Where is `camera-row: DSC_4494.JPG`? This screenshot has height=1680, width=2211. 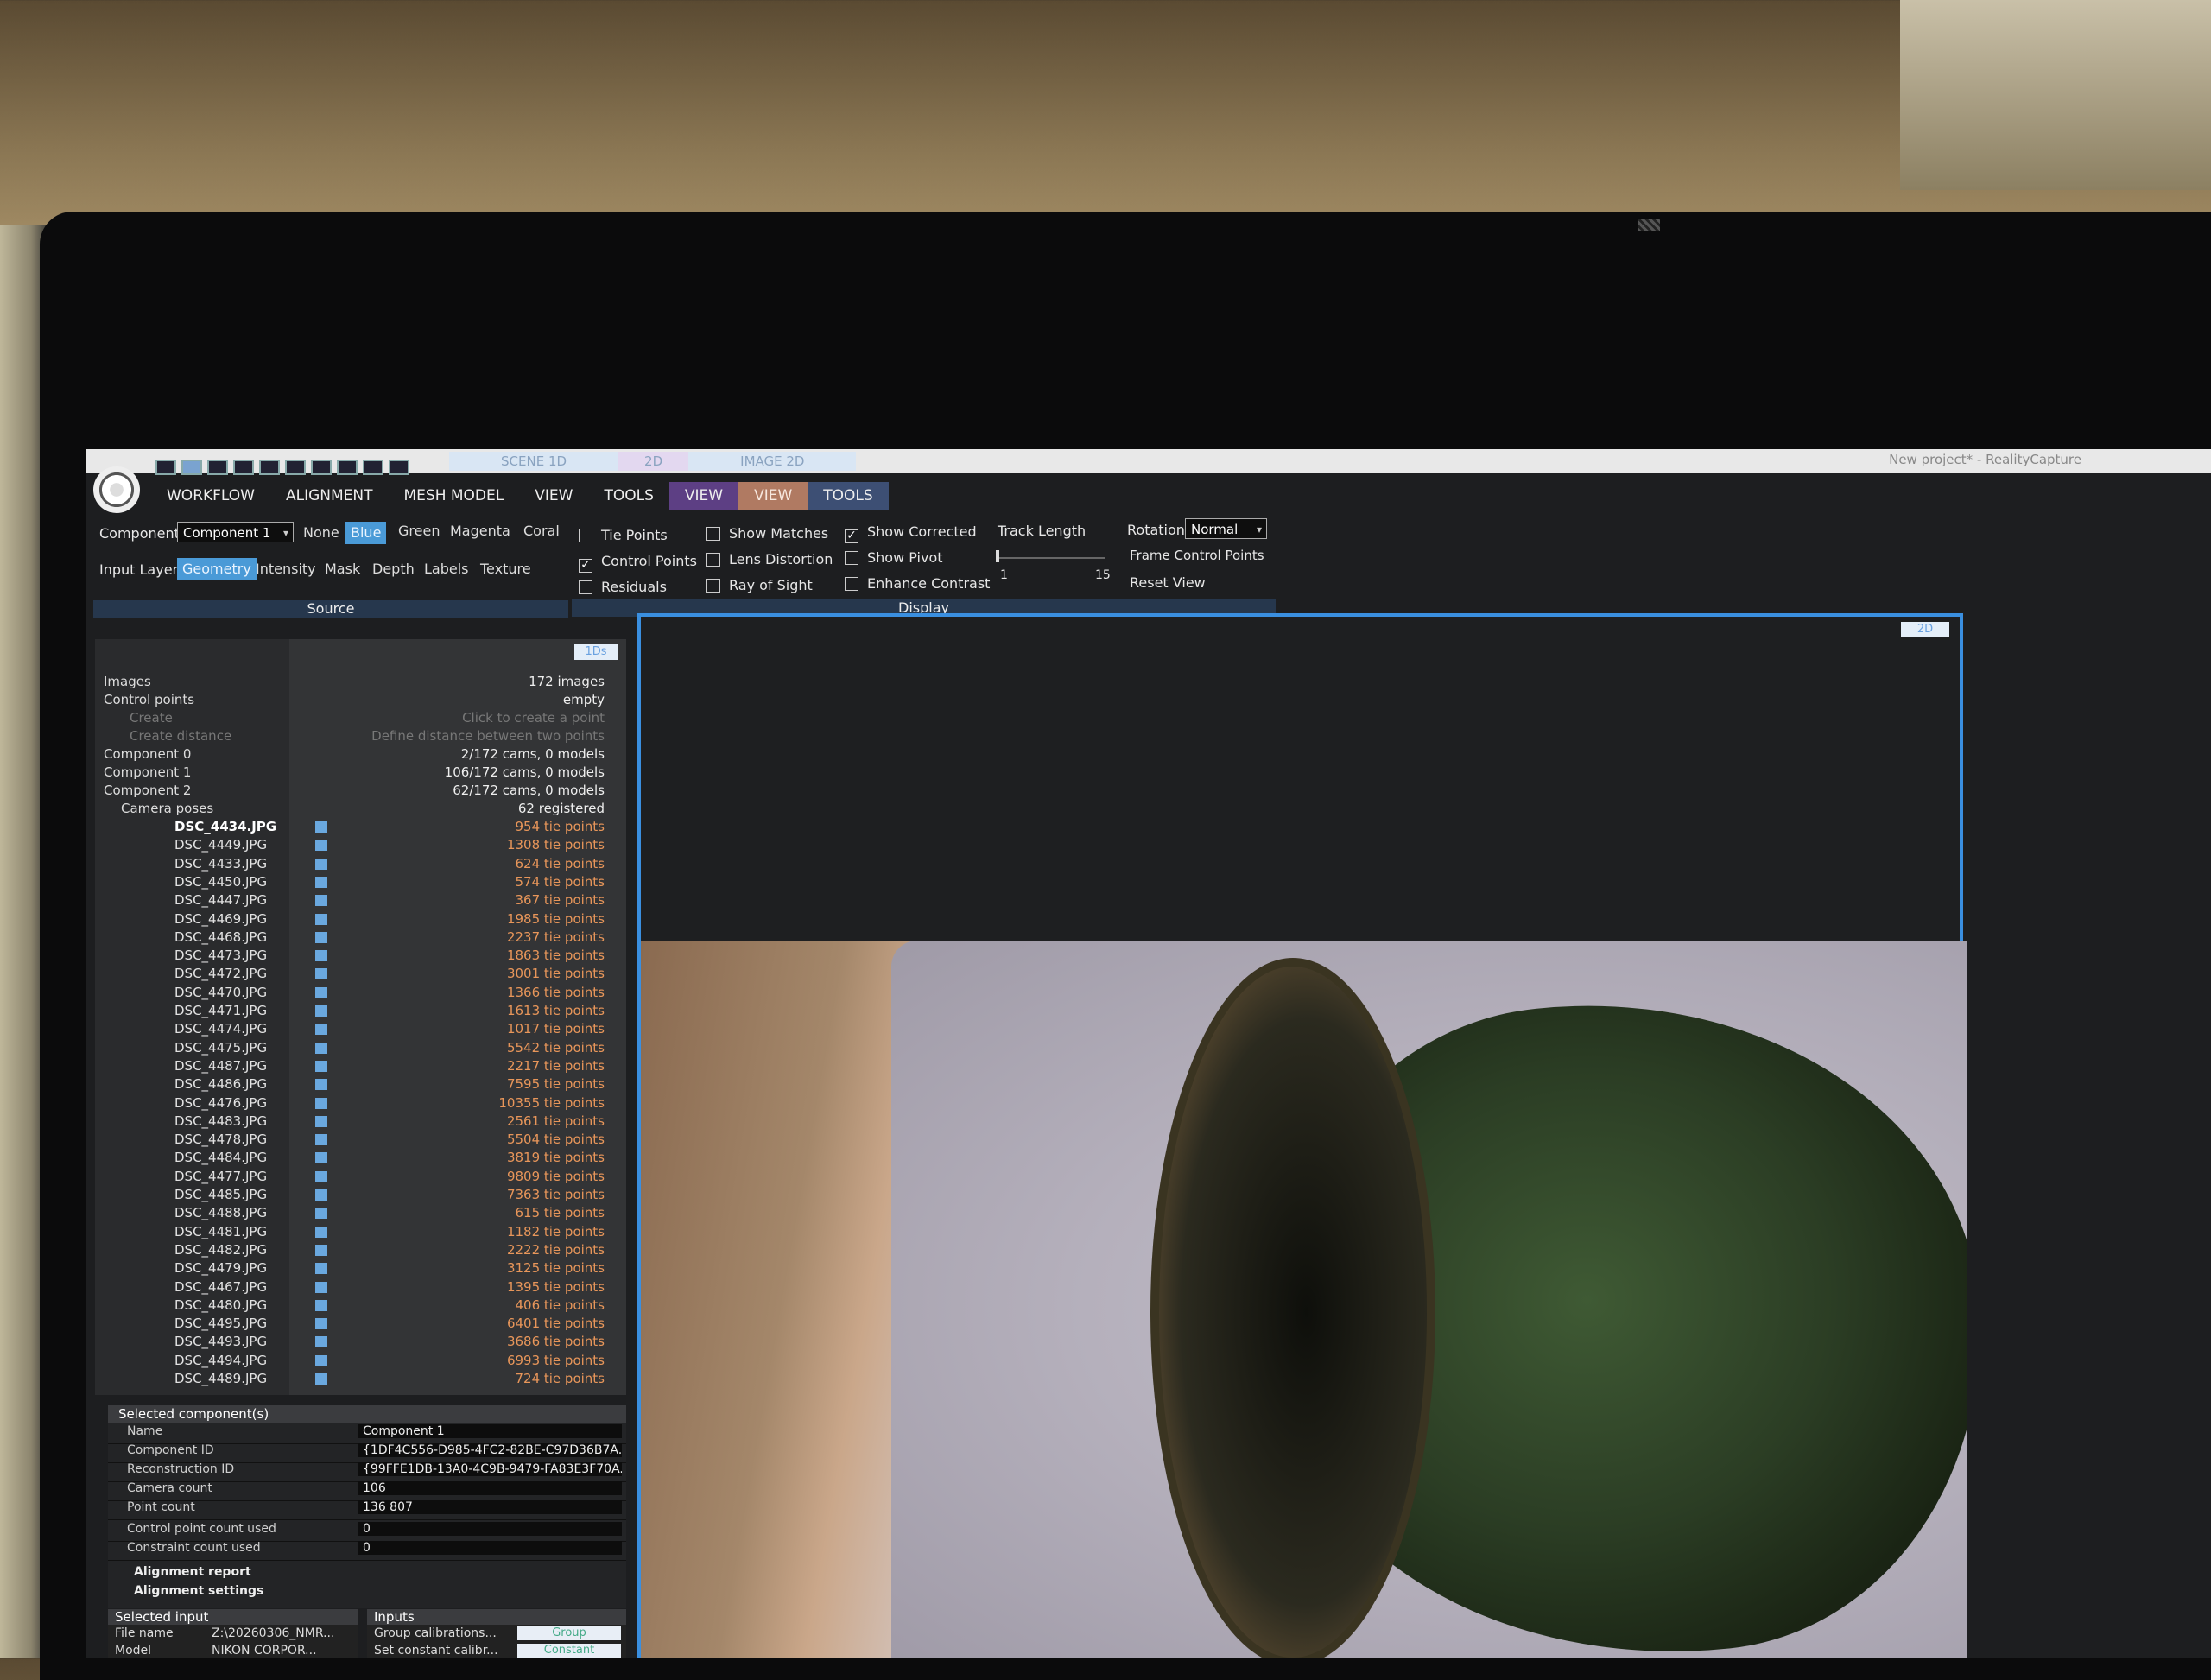
camera-row: DSC_4494.JPG is located at coordinates (220, 1360).